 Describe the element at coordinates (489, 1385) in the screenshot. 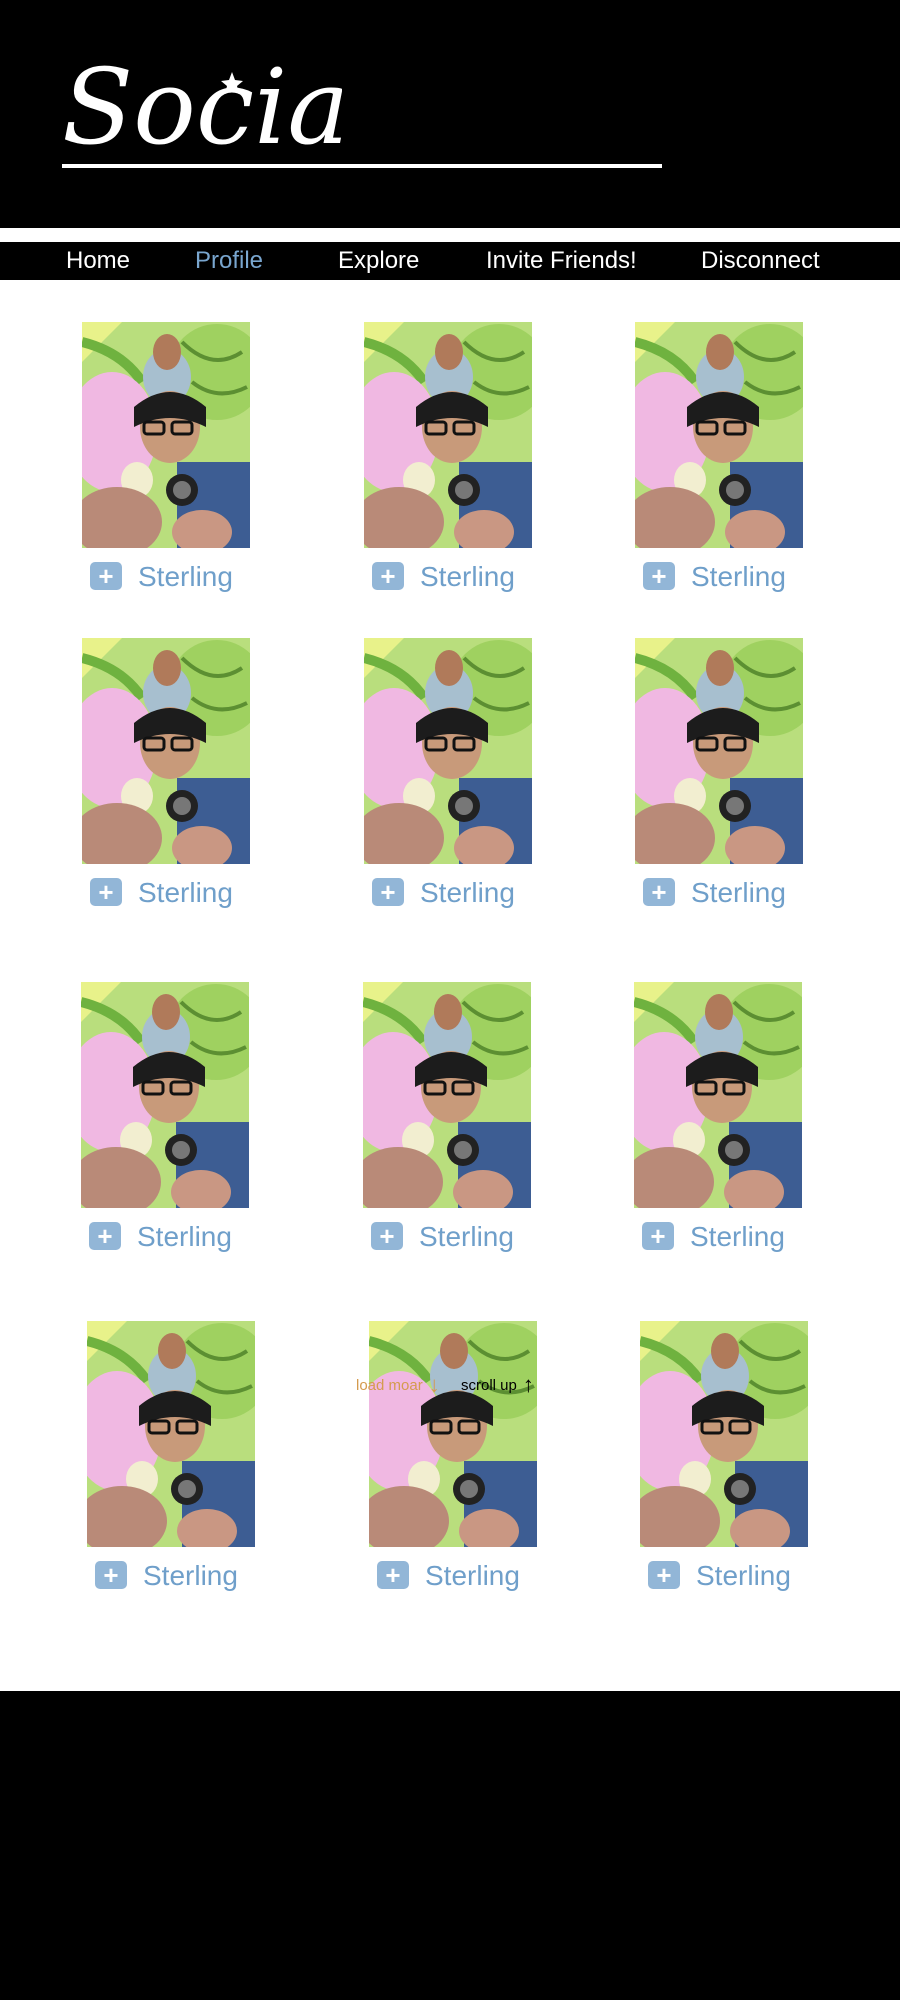

I see `scroll-up-label: scroll up` at that location.